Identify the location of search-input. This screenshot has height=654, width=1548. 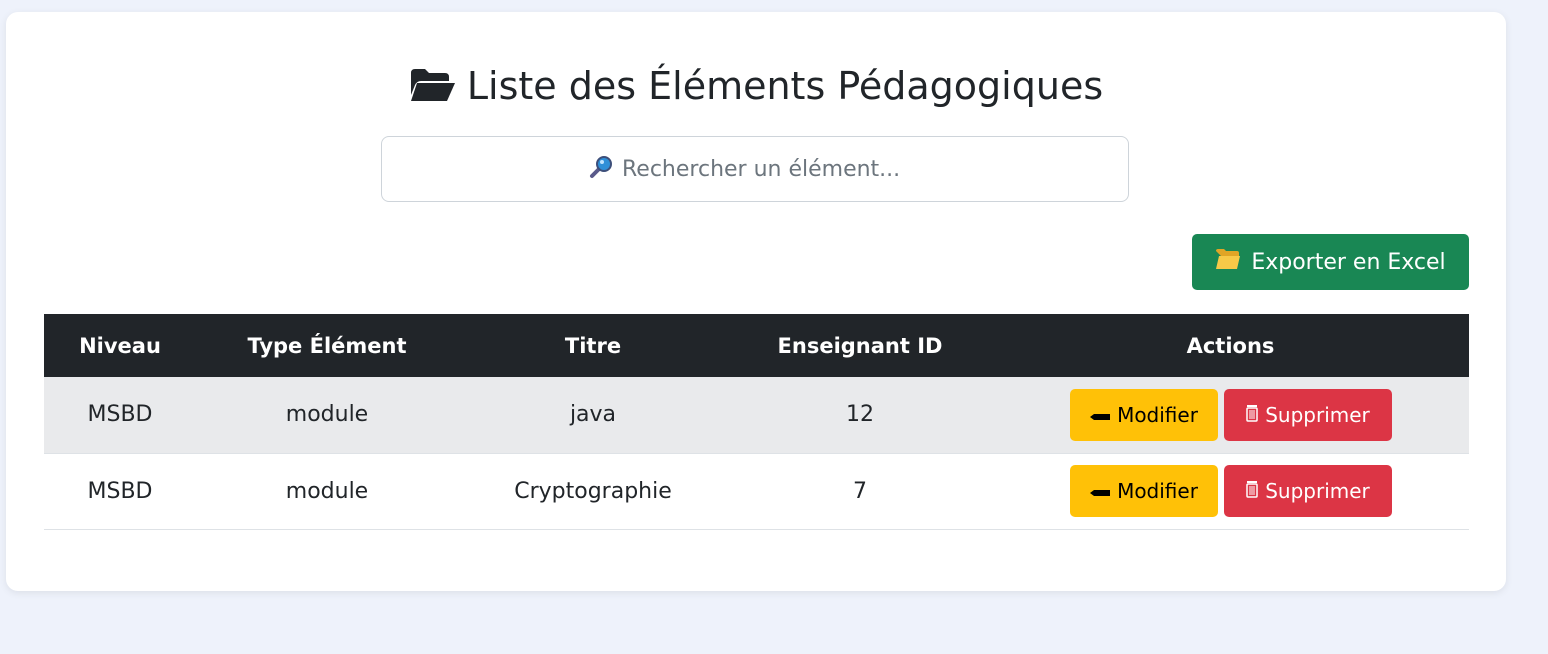
(772, 169).